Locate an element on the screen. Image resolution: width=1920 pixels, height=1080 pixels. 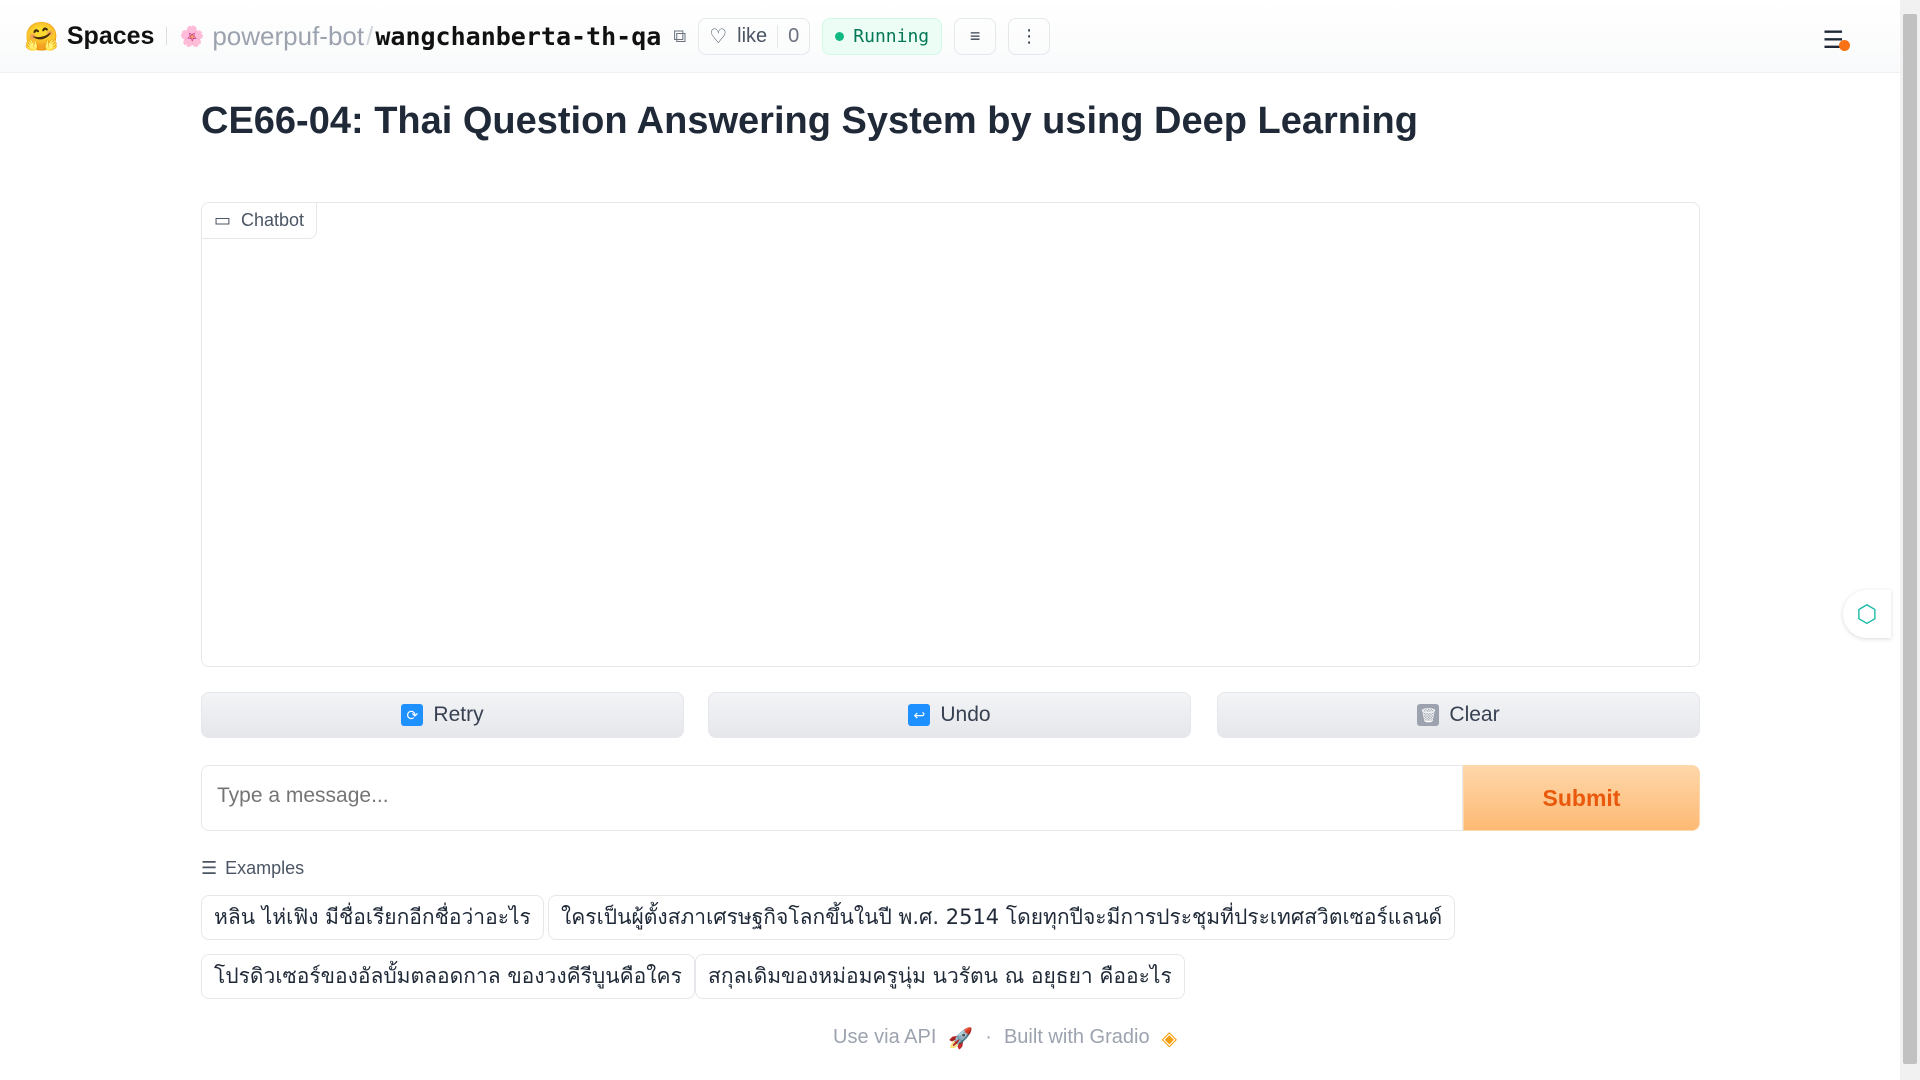
undo-label: Undo is located at coordinates (965, 714).